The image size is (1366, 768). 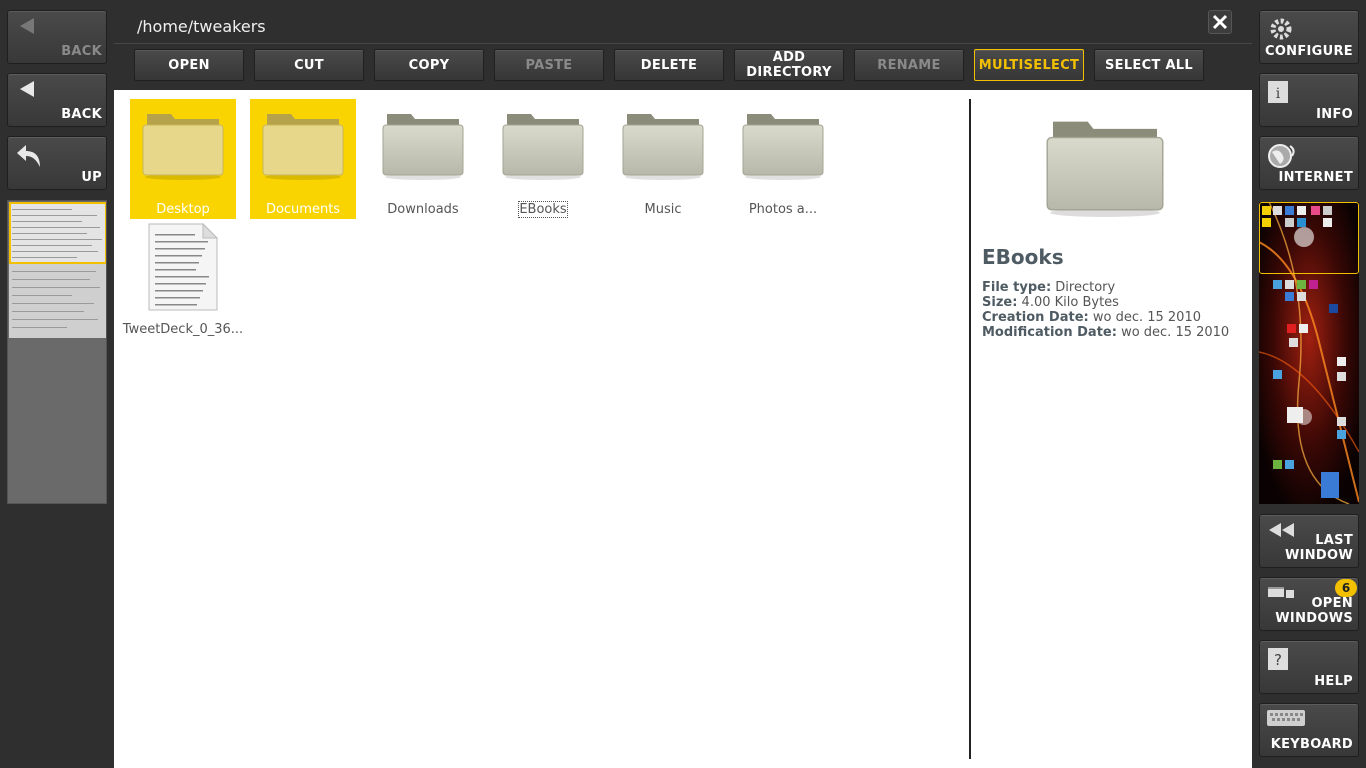 What do you see at coordinates (57, 37) in the screenshot?
I see `back-disabled-button: BACK` at bounding box center [57, 37].